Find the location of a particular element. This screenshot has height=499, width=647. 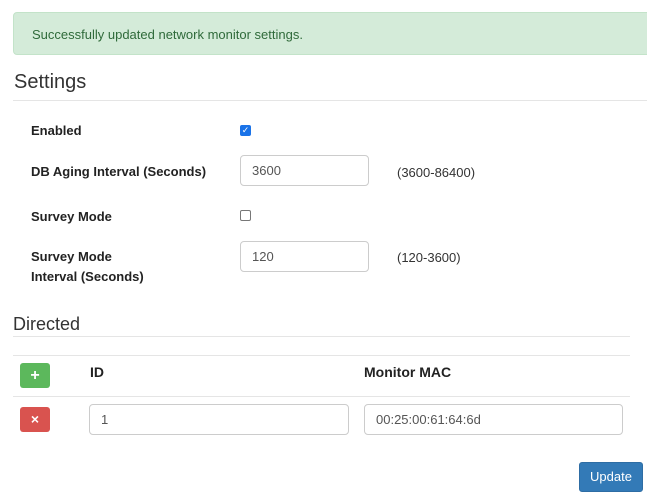

plus-icon: + is located at coordinates (35, 375).